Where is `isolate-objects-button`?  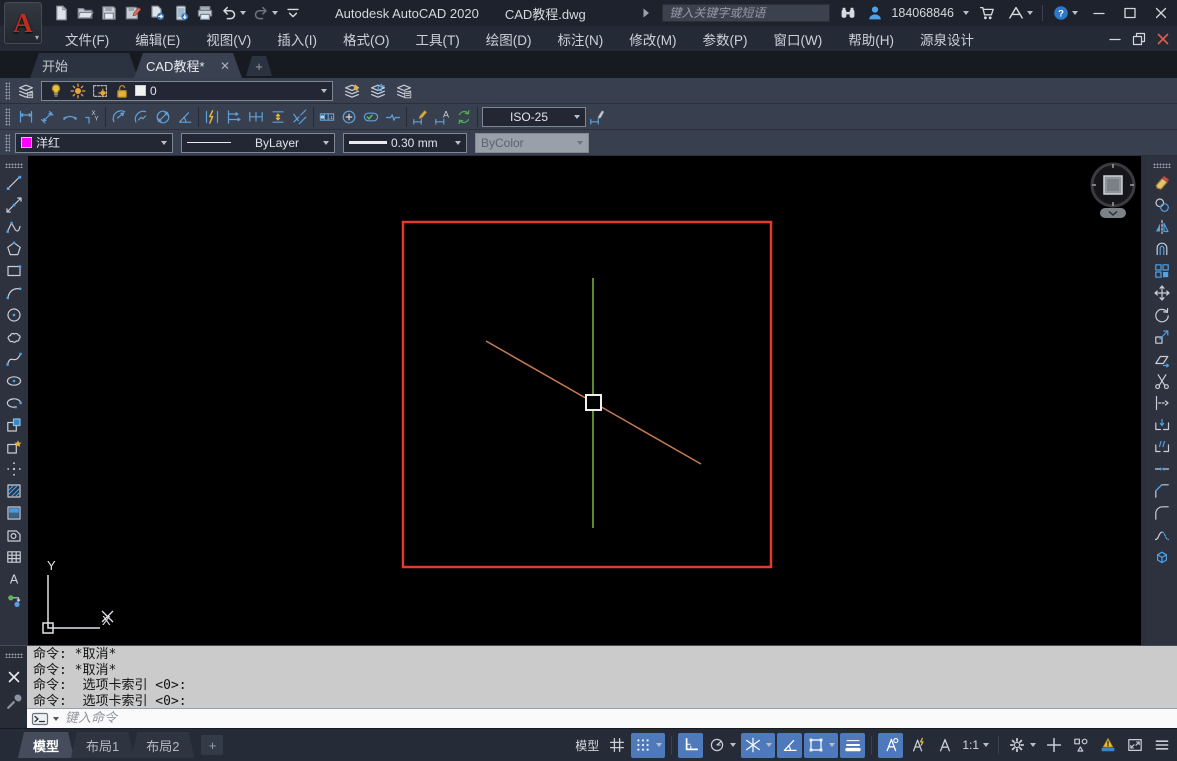 isolate-objects-button is located at coordinates (1053, 745).